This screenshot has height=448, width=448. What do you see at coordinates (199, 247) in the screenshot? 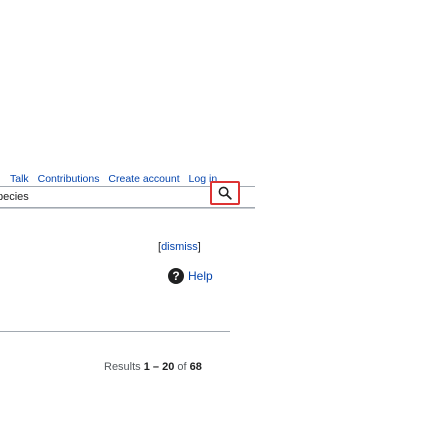
I see `dismiss-close-bracket: ]` at bounding box center [199, 247].